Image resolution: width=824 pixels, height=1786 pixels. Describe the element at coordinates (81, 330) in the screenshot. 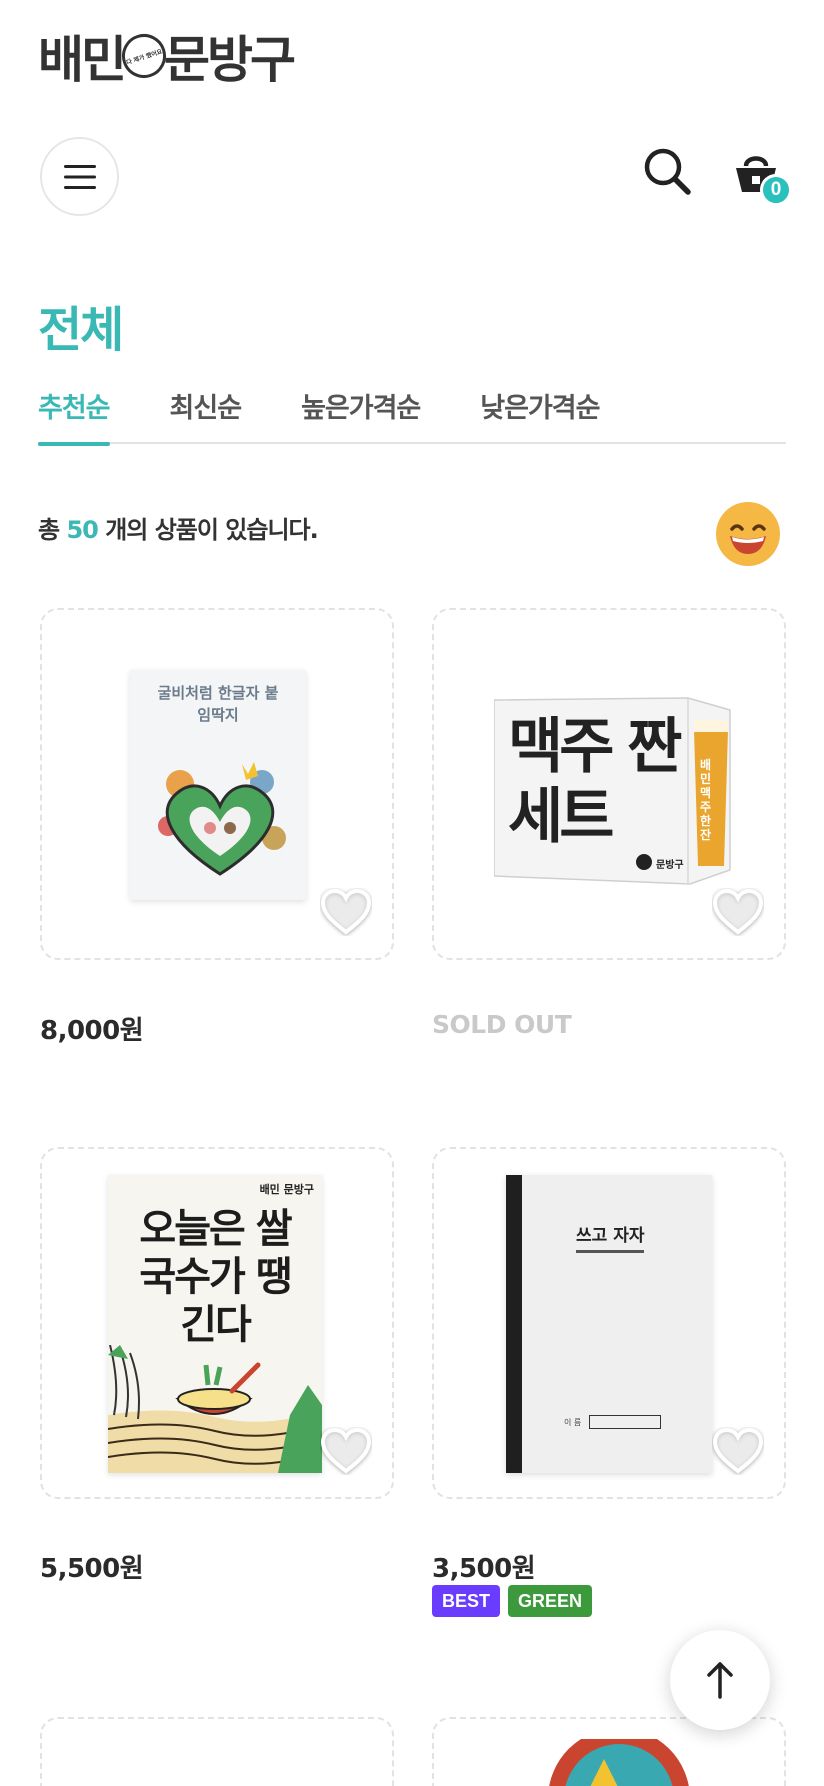

I see `page-title: 전체` at that location.